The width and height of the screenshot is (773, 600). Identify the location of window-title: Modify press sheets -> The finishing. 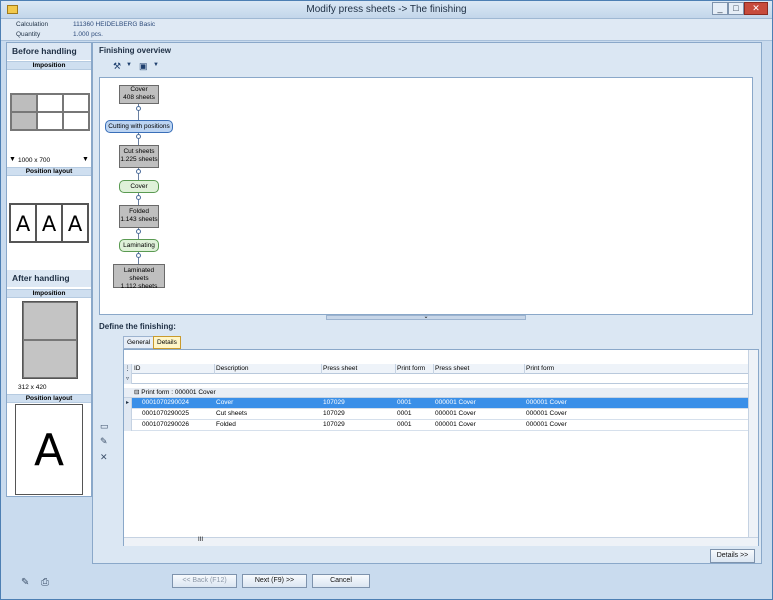
(386, 9).